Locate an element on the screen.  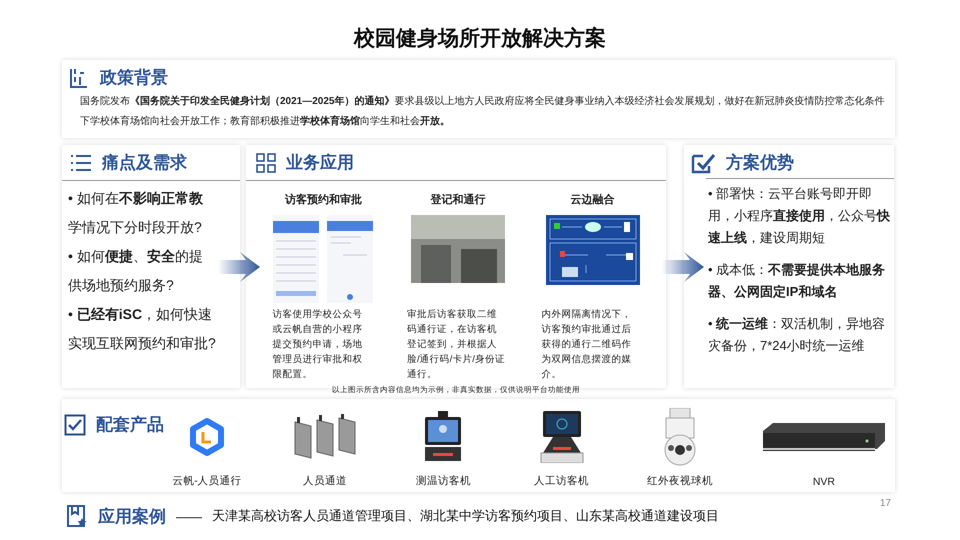
app-description: 审批后访客获取二维码通行证，在访客机登记签到，并根据人脸/通行码/卡片/身份证通行。 is located at coordinates (456, 345).